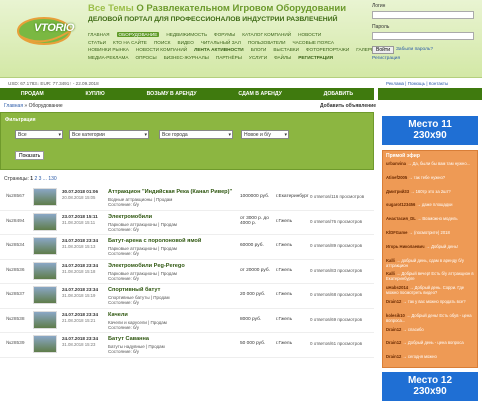 The height and width of the screenshot is (418, 482). I want to click on nav-item: НЕДВИЖИМОСТЬ, so click(186, 34).